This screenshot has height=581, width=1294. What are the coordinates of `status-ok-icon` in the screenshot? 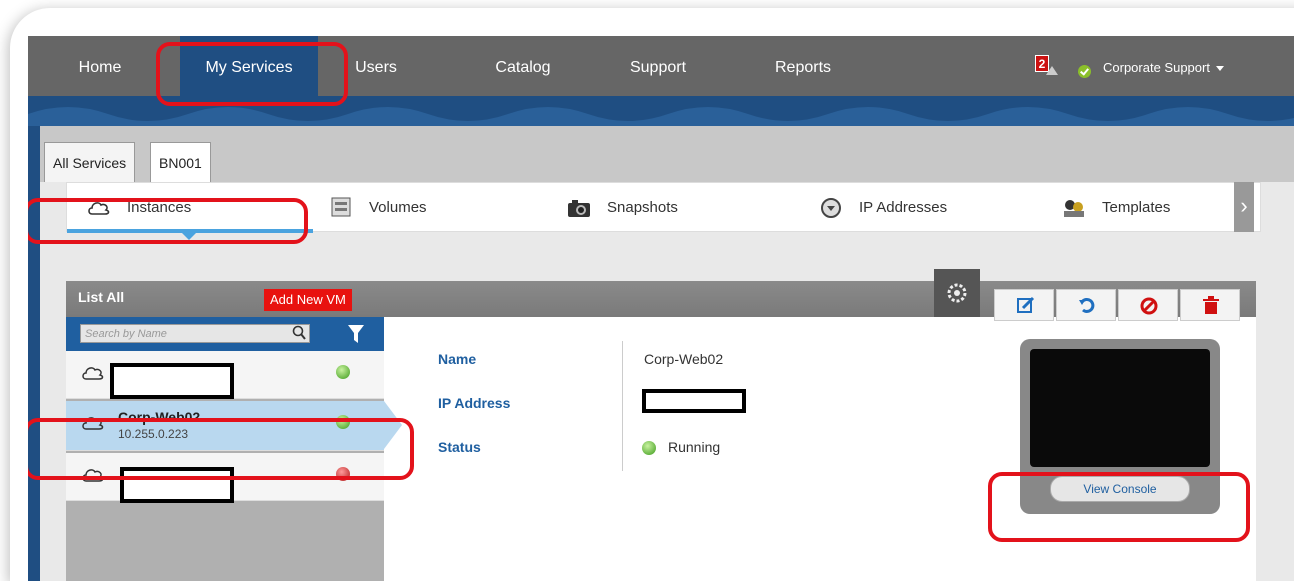 It's located at (1084, 71).